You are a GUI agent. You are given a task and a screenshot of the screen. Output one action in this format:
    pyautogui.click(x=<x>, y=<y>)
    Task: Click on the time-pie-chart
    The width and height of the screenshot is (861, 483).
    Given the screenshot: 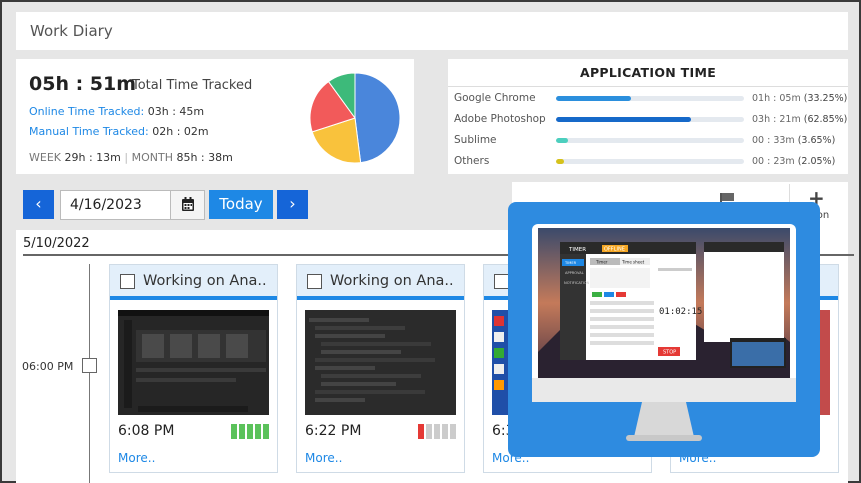 What is the action you would take?
    pyautogui.click(x=355, y=118)
    